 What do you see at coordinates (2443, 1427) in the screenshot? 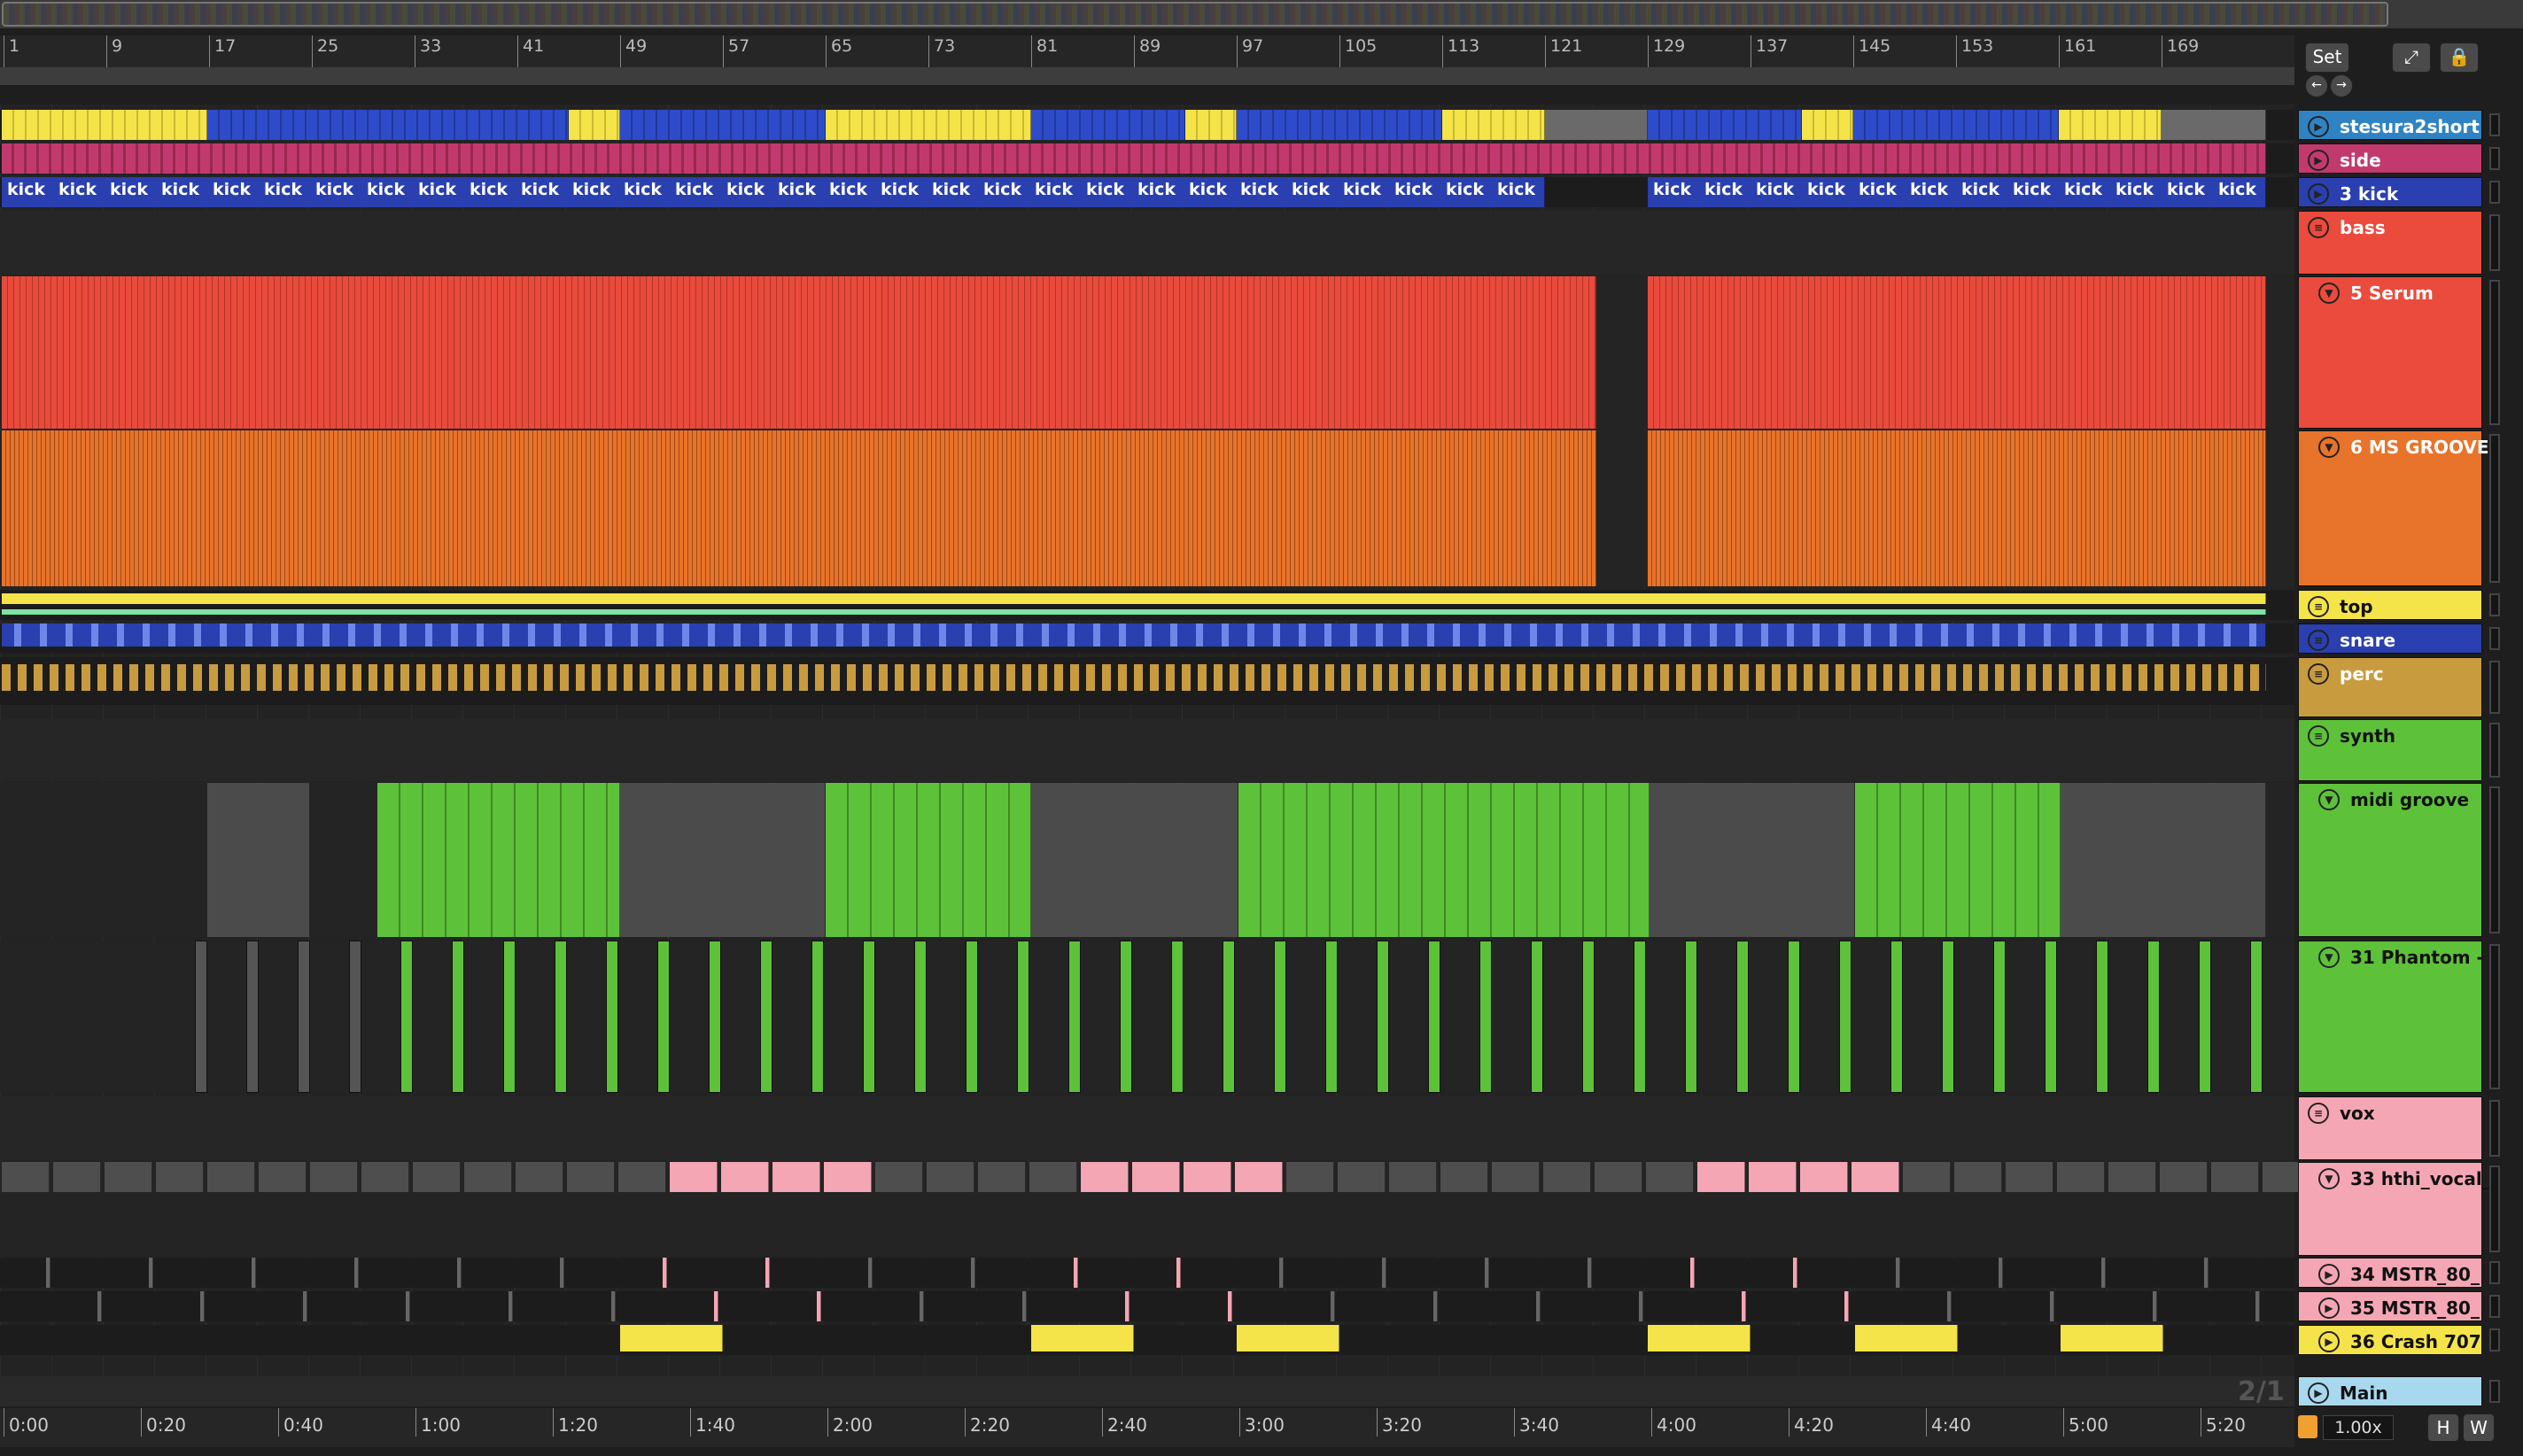
I see `h-button: H` at bounding box center [2443, 1427].